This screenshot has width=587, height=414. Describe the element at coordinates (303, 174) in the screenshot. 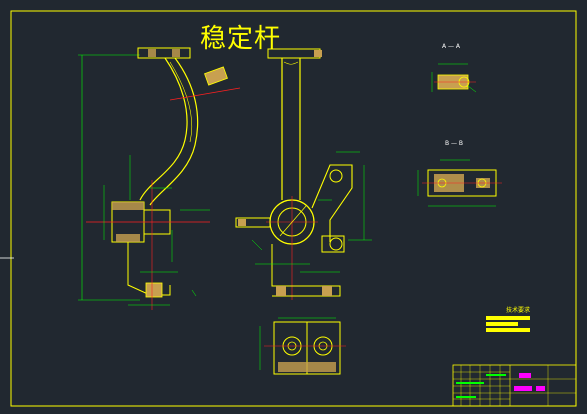

I see `front-view` at that location.